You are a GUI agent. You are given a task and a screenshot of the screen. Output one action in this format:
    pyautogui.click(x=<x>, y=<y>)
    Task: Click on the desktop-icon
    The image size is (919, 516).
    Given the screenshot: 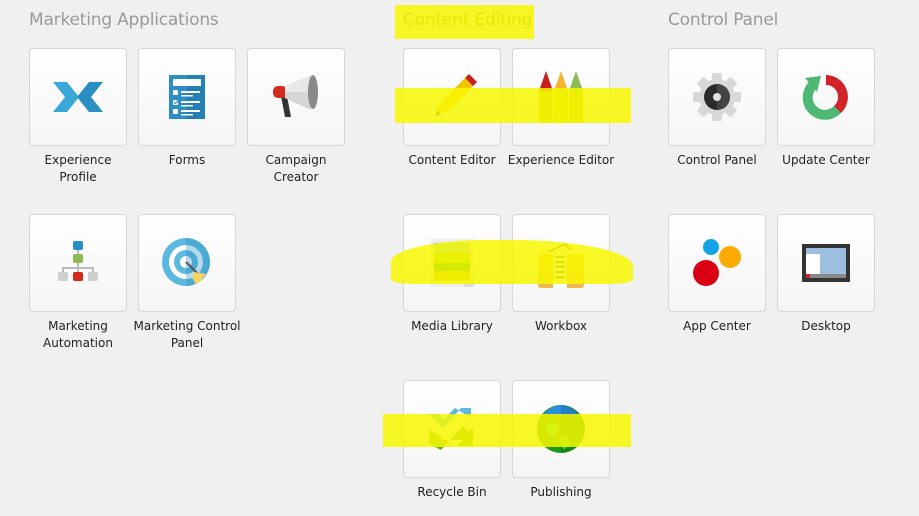 What is the action you would take?
    pyautogui.click(x=826, y=263)
    